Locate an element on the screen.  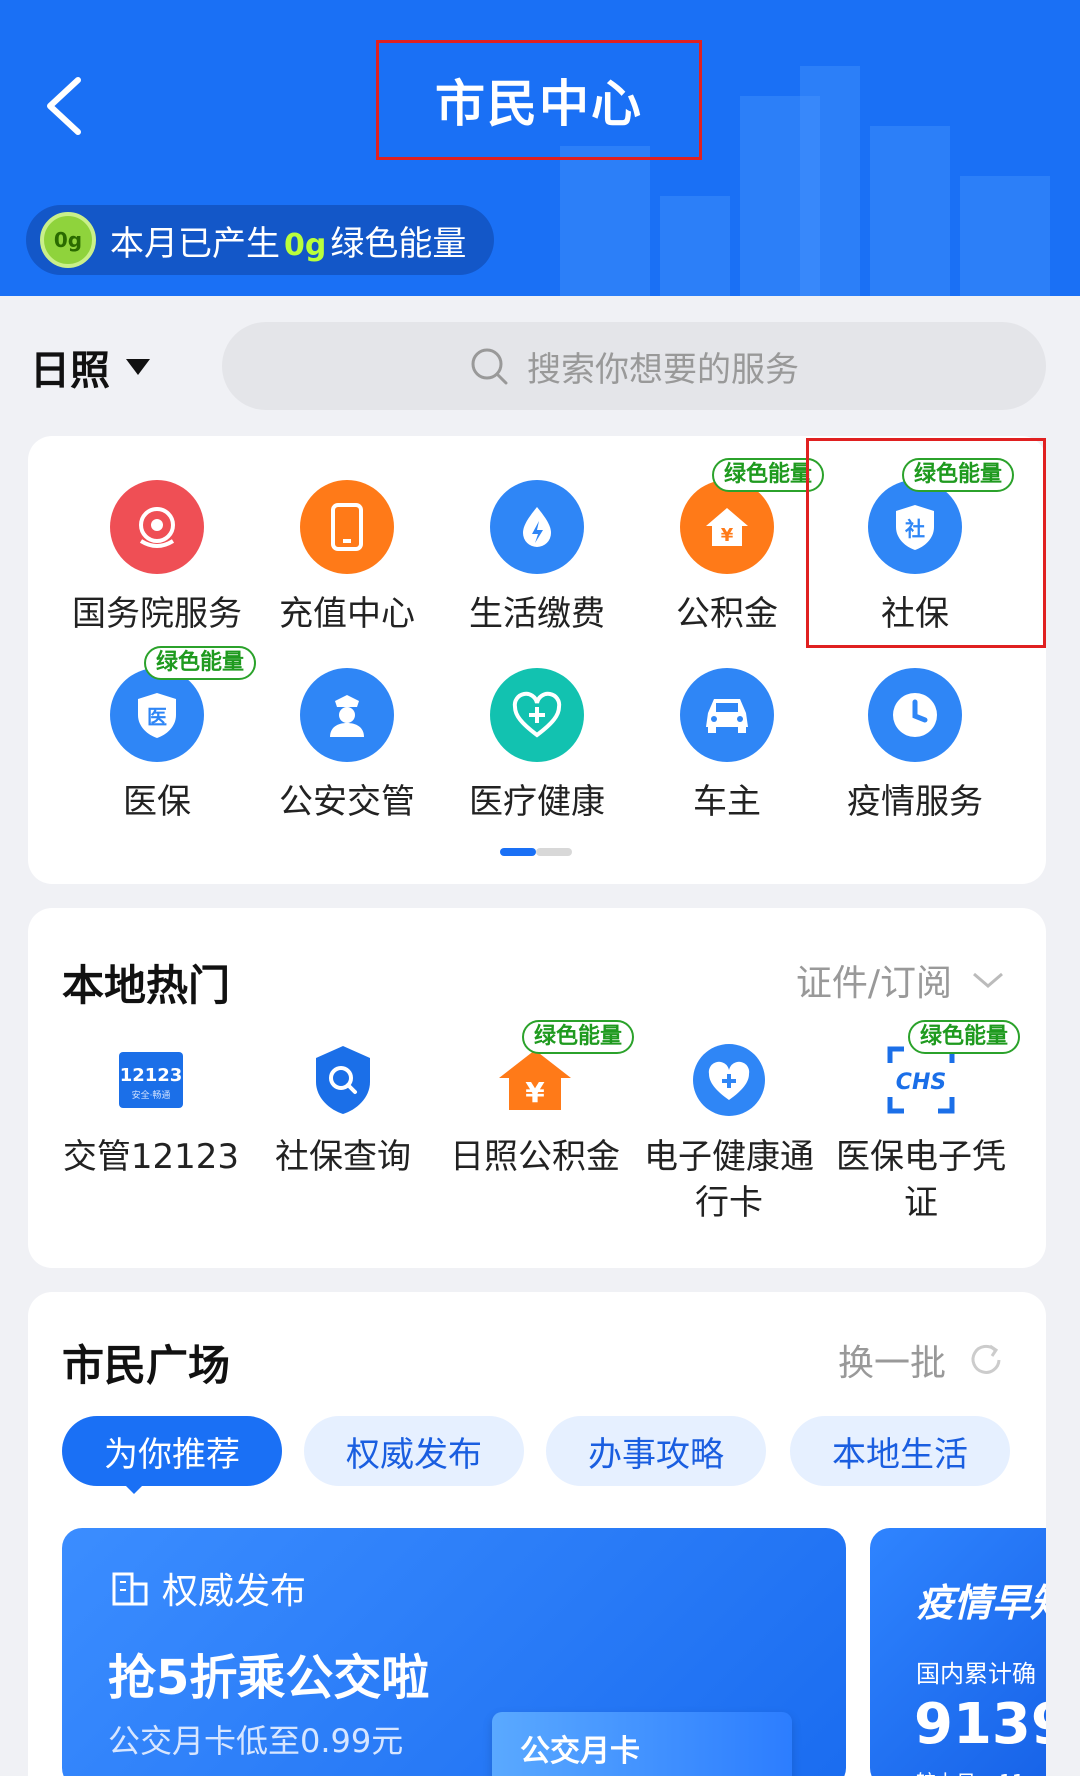
12123-icon: 12123 安全·畅通 is located at coordinates (151, 1080).